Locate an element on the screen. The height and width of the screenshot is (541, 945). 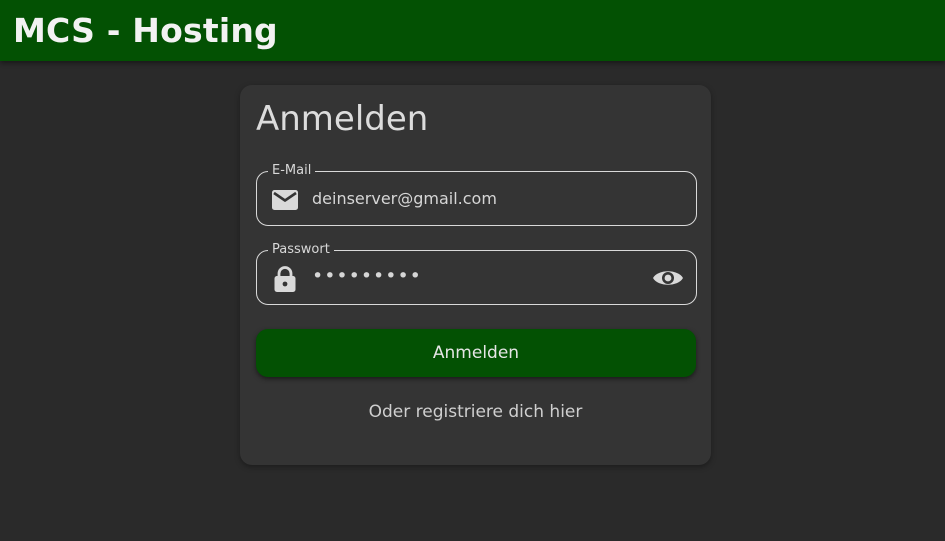
login-title: Anmelden is located at coordinates (342, 119).